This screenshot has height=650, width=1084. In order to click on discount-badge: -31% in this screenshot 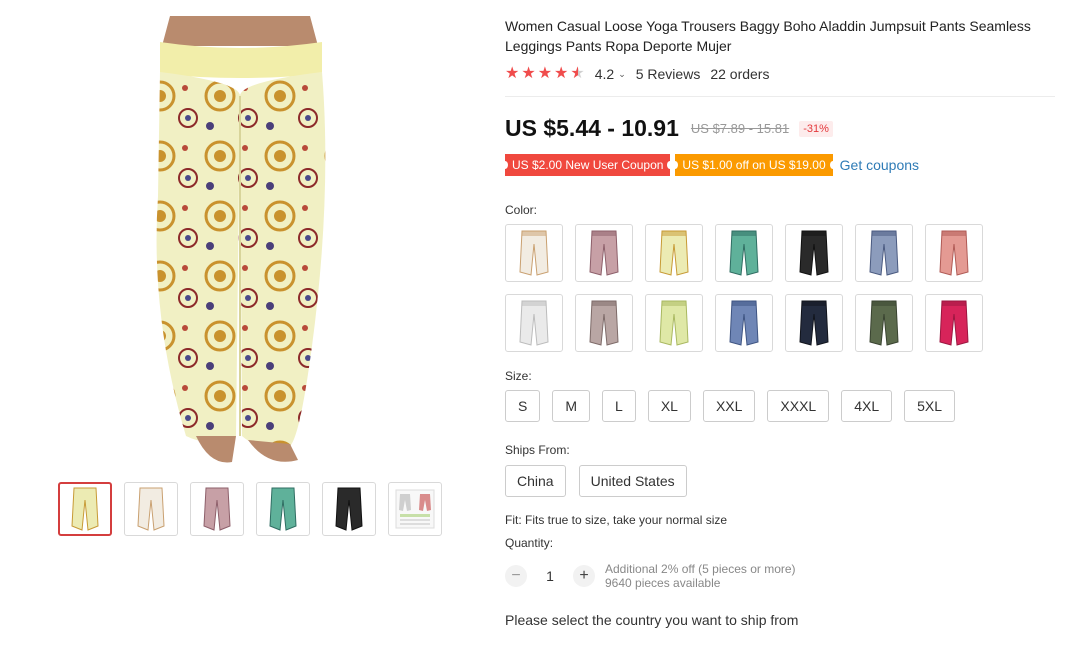, I will do `click(816, 128)`.